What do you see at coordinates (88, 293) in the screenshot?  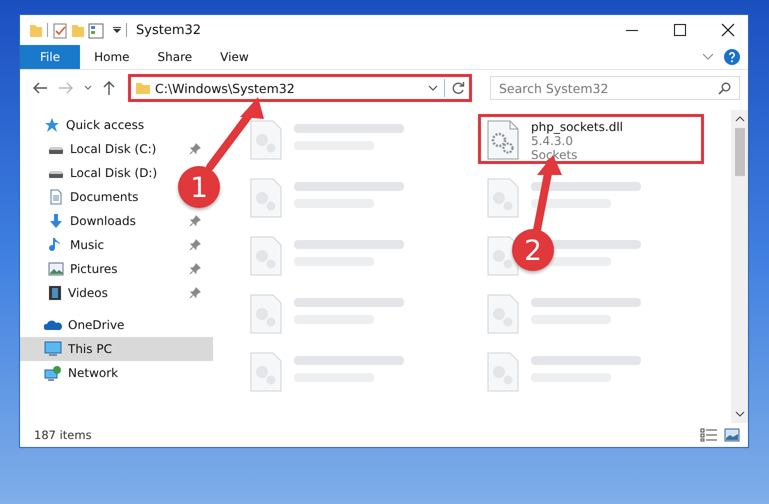 I see `sidebar-label: Videos` at bounding box center [88, 293].